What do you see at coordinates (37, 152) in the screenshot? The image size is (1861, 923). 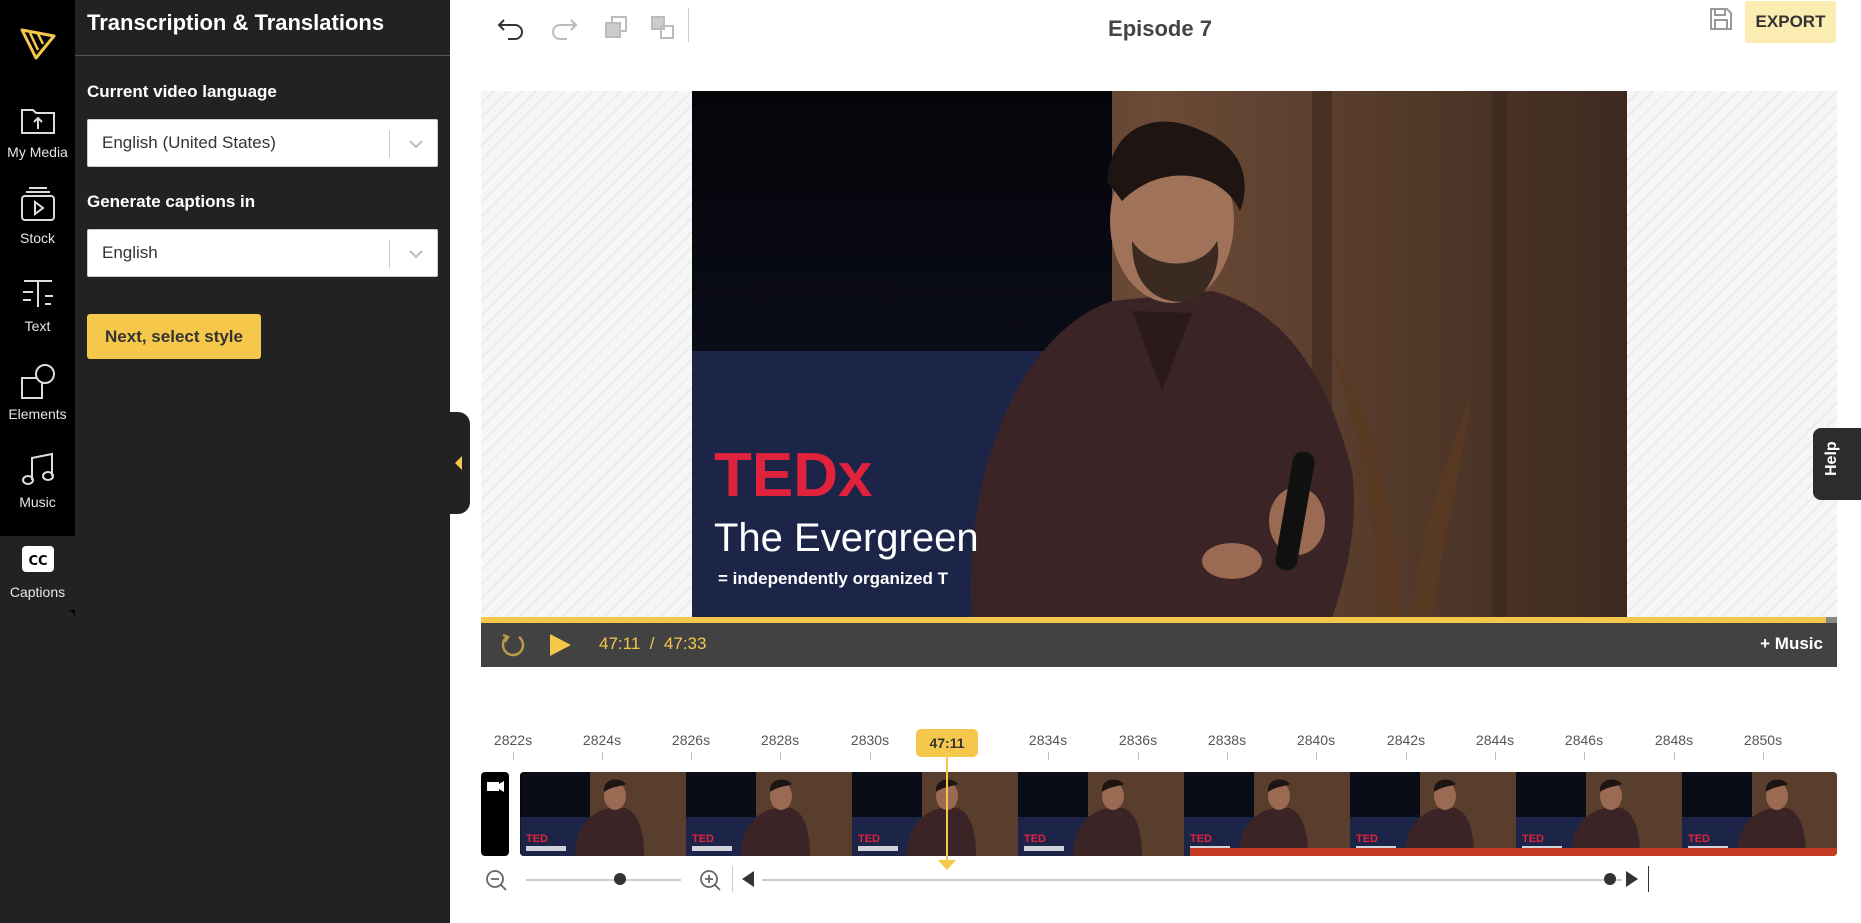 I see `rail-item-label: My Media` at bounding box center [37, 152].